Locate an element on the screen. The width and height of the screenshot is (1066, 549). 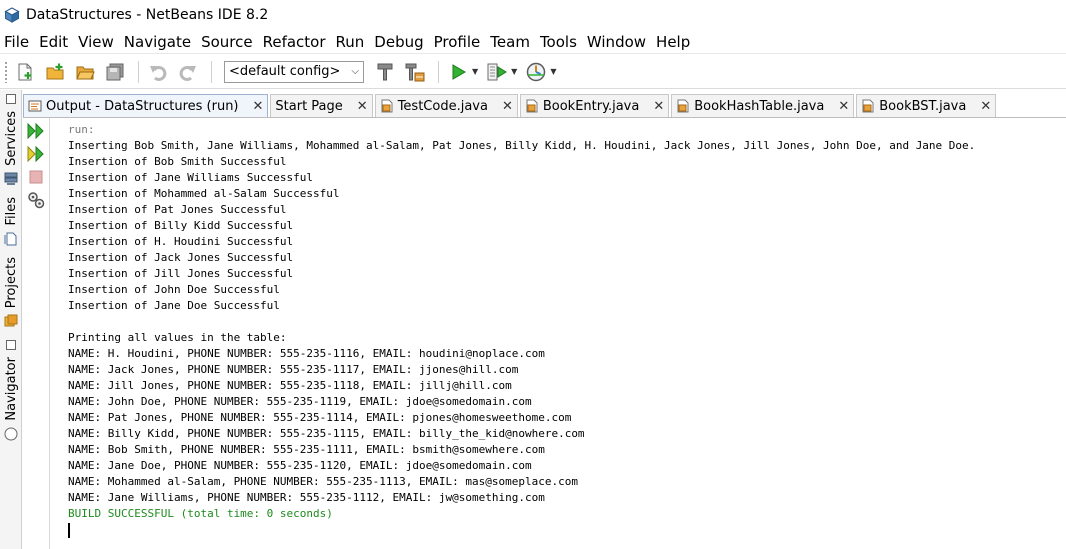
output-line: Insertion of Jill Jones Successful is located at coordinates (181, 273).